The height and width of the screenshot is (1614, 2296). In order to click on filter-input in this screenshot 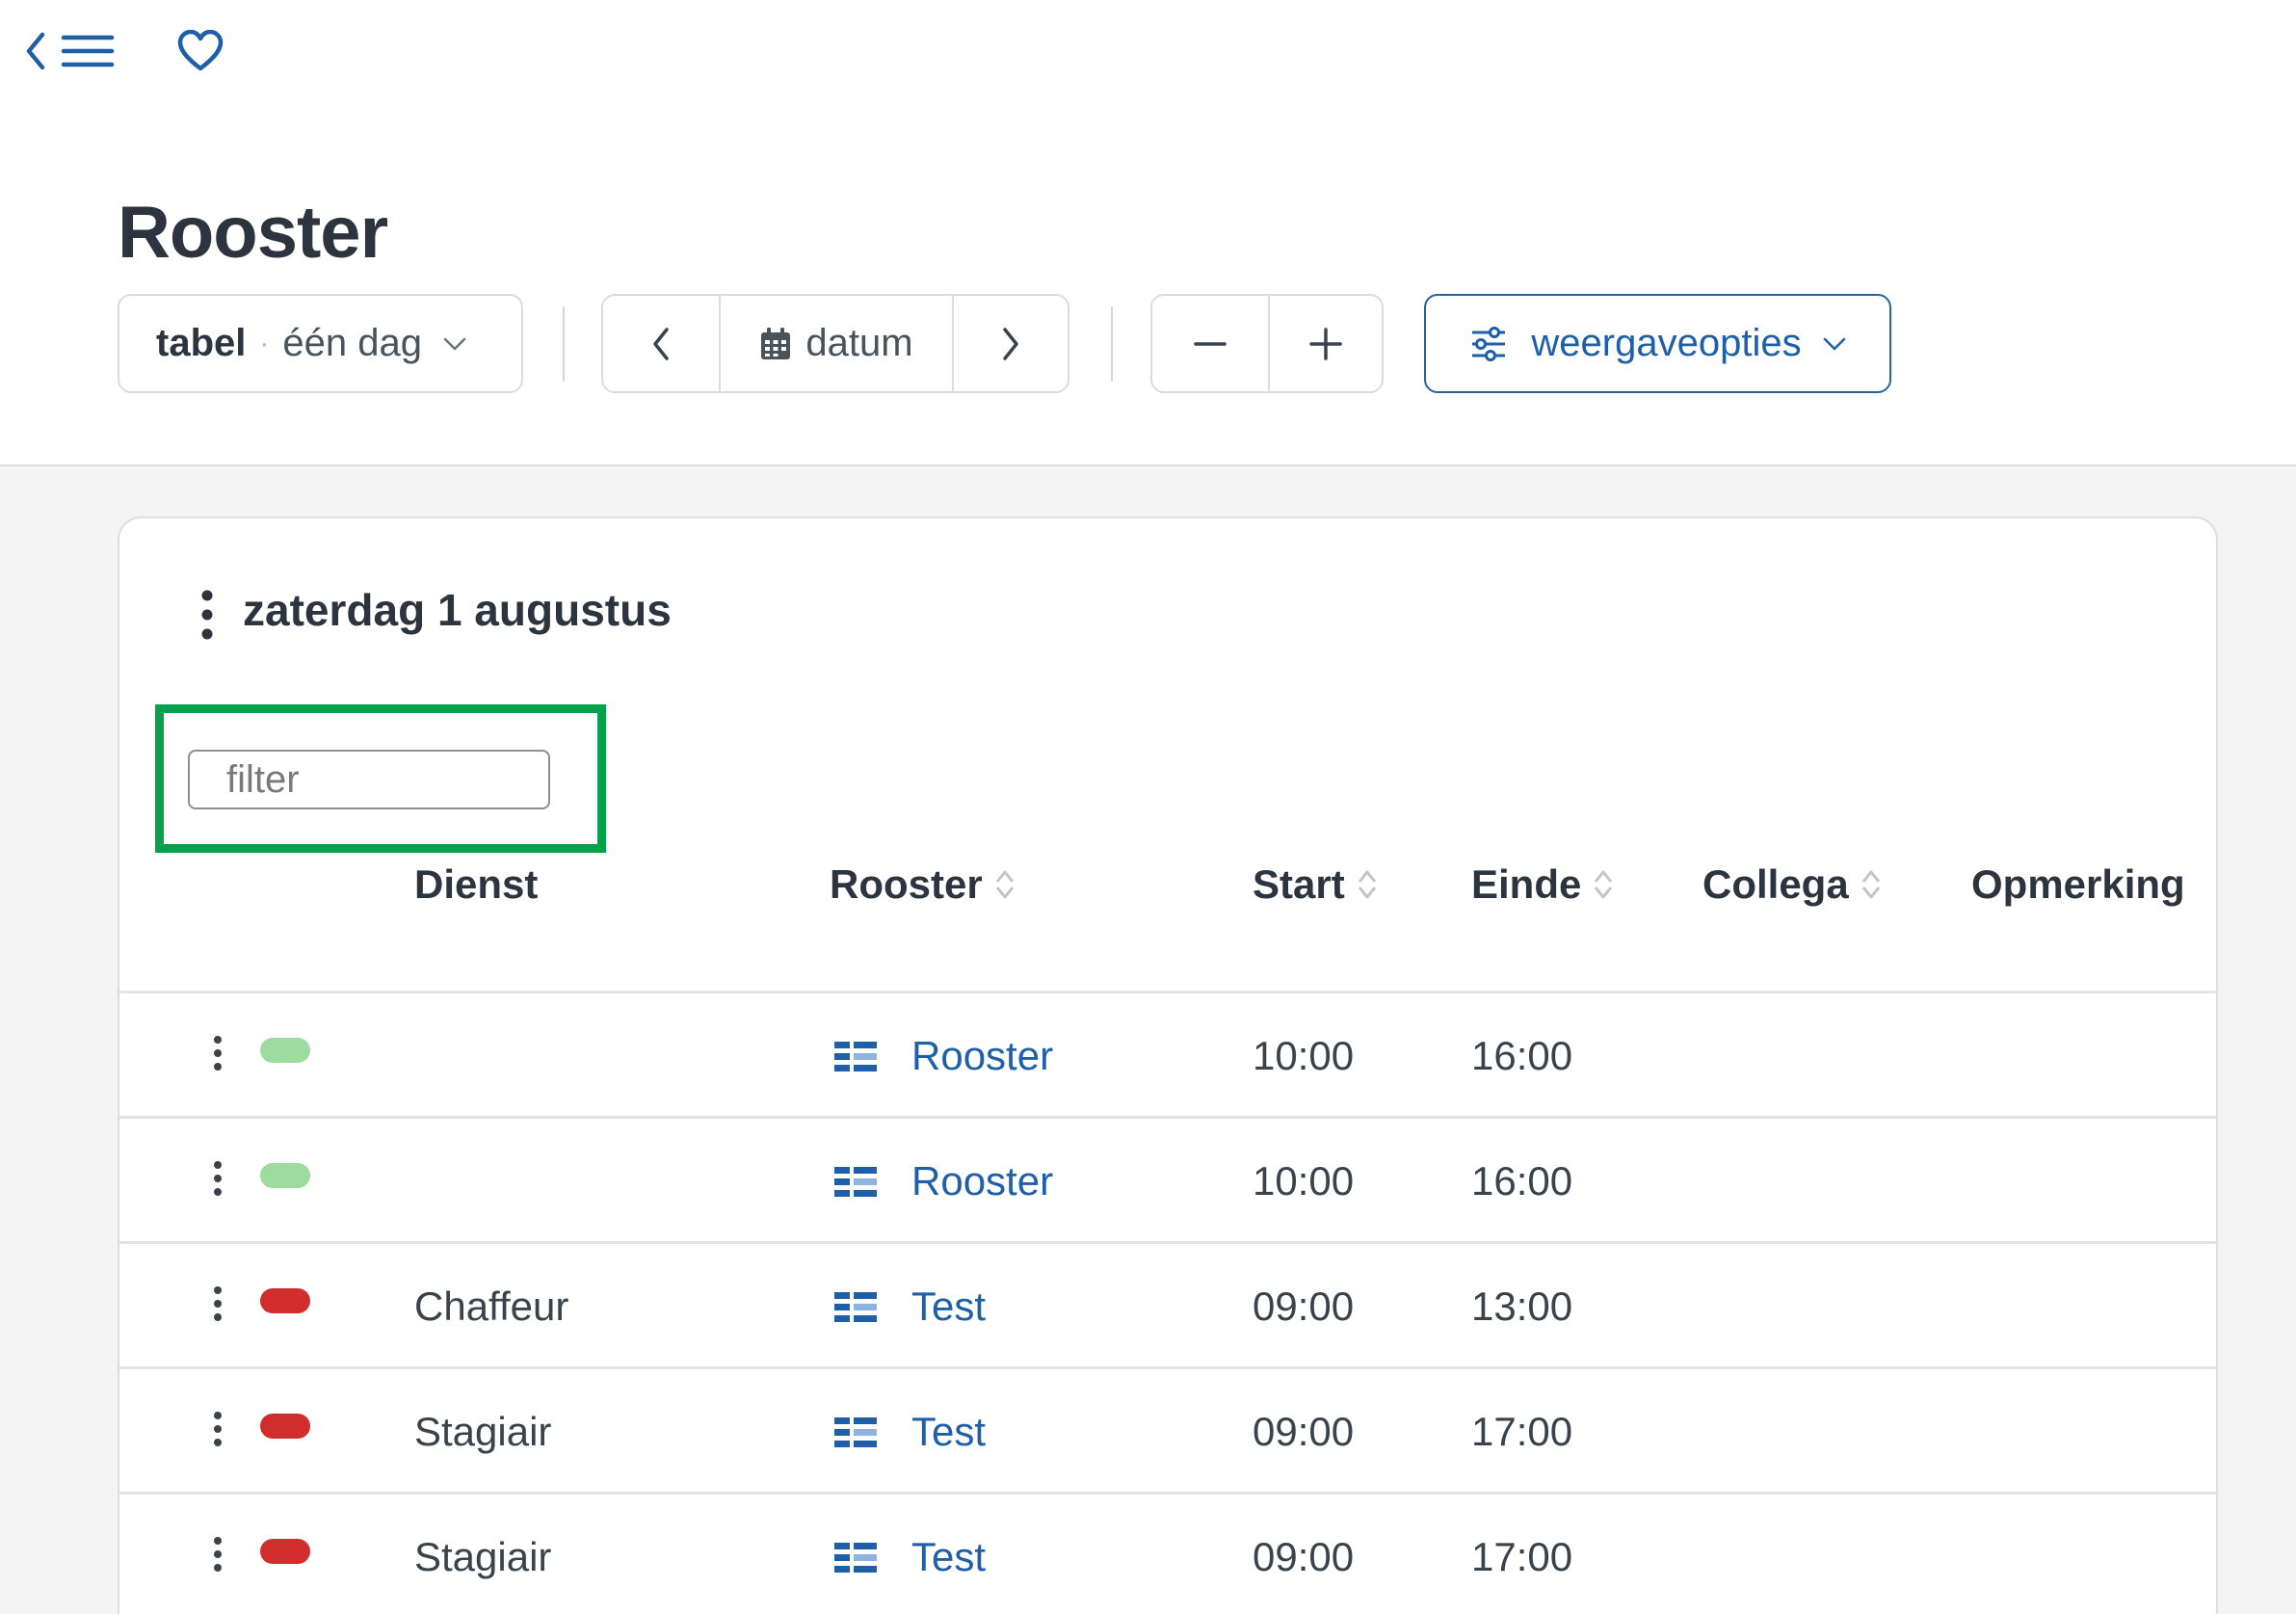, I will do `click(369, 780)`.